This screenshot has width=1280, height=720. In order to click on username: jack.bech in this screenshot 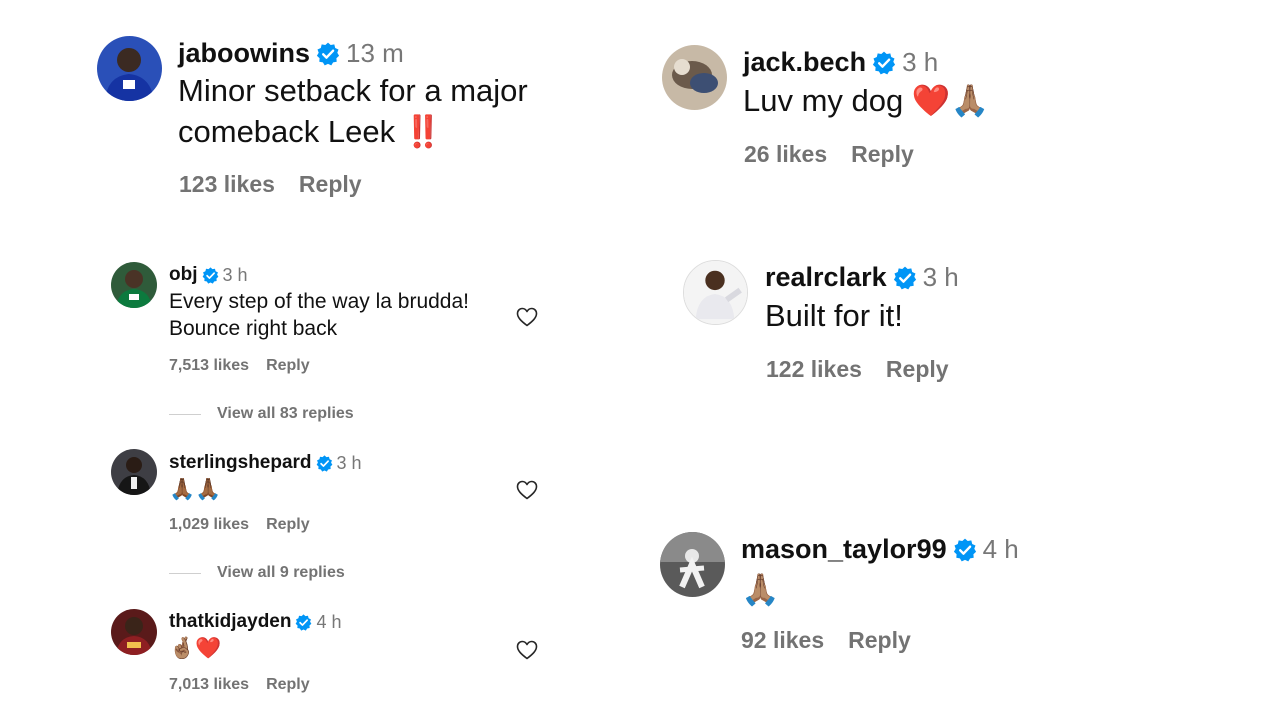, I will do `click(804, 62)`.